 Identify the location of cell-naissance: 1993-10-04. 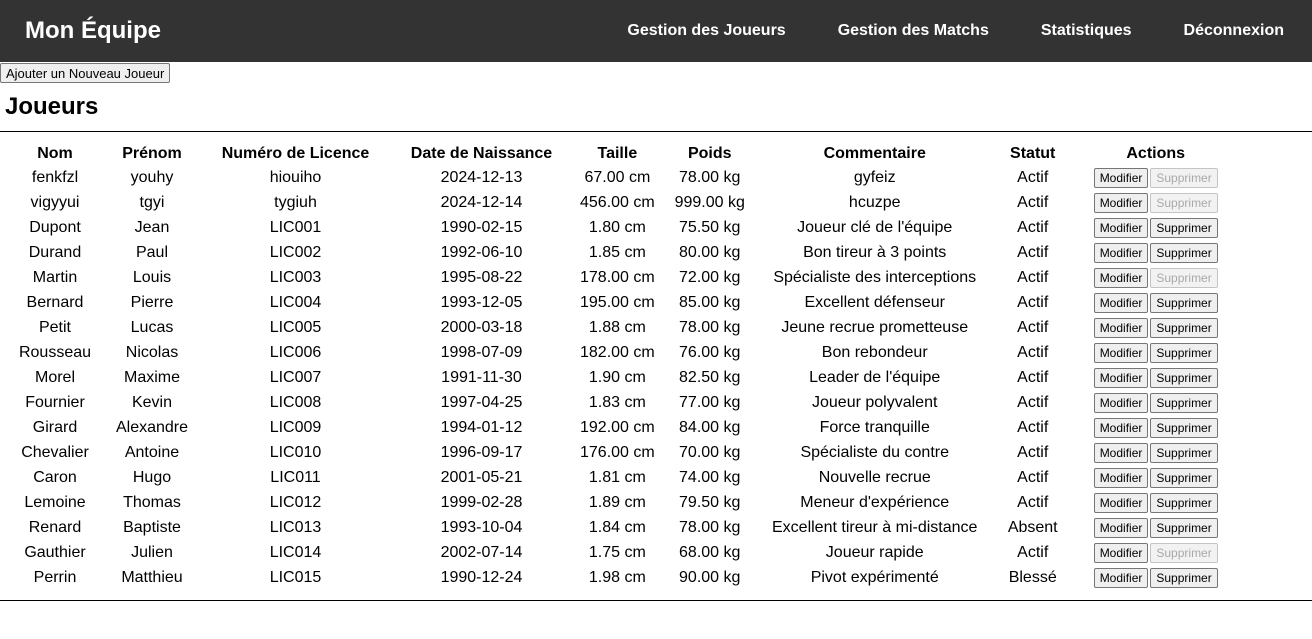
(481, 527).